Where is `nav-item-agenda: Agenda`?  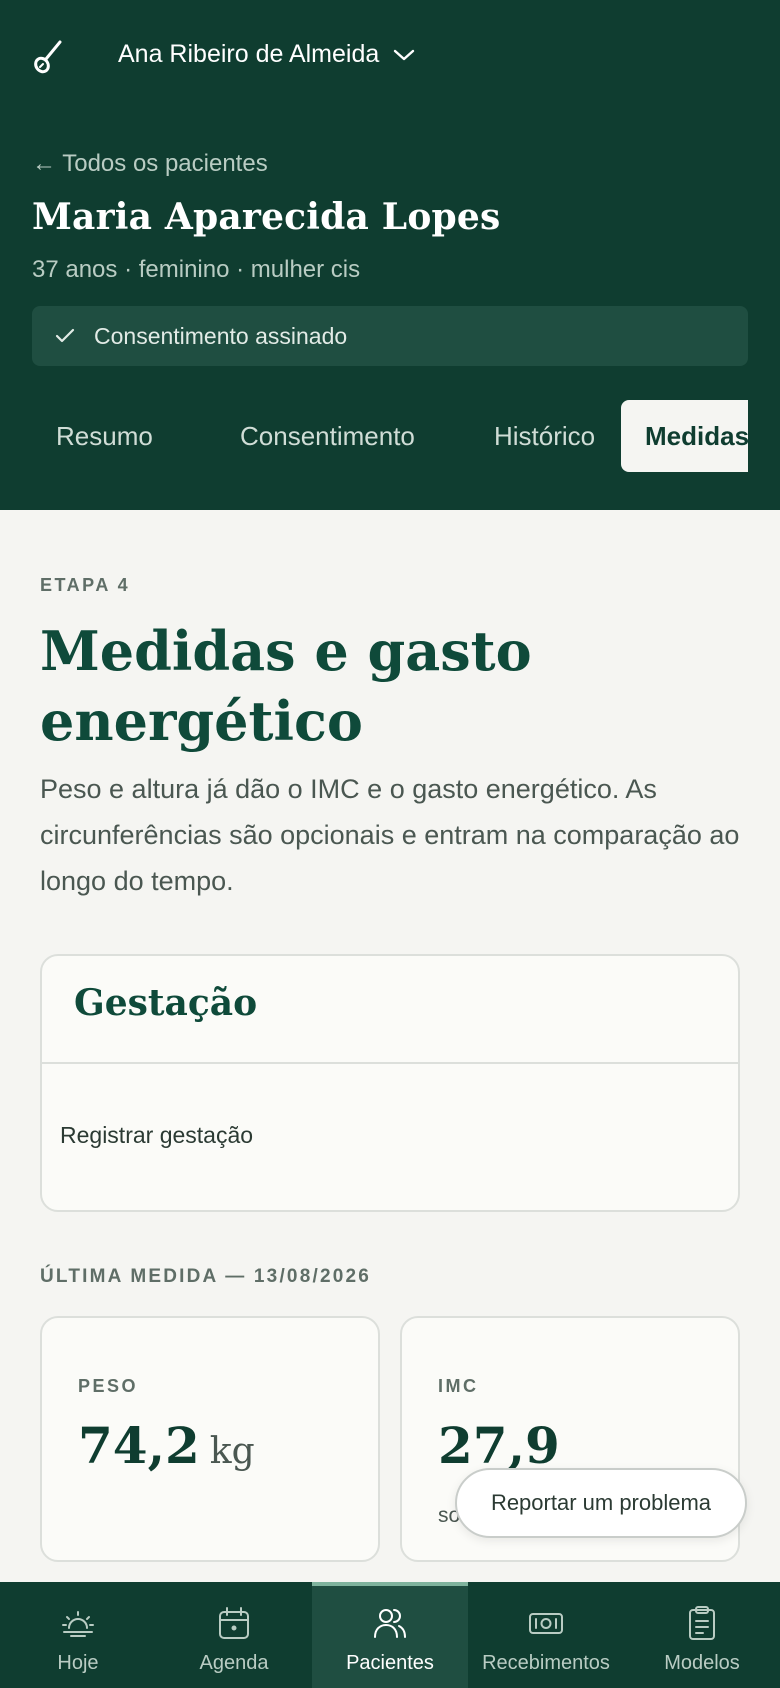
nav-item-agenda: Agenda is located at coordinates (234, 1635).